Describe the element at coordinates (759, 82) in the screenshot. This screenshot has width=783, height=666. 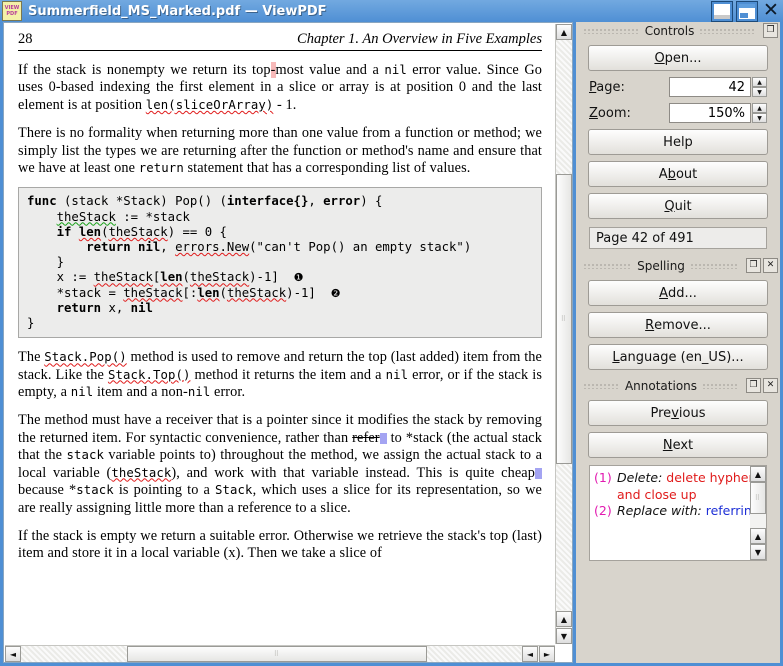
I see `page-stepper-up: ▲` at that location.